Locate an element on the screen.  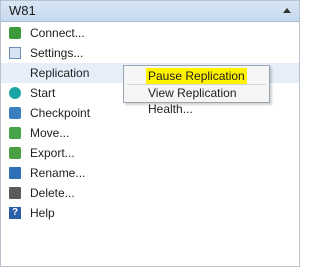
checkpoint-icon is located at coordinates (15, 113).